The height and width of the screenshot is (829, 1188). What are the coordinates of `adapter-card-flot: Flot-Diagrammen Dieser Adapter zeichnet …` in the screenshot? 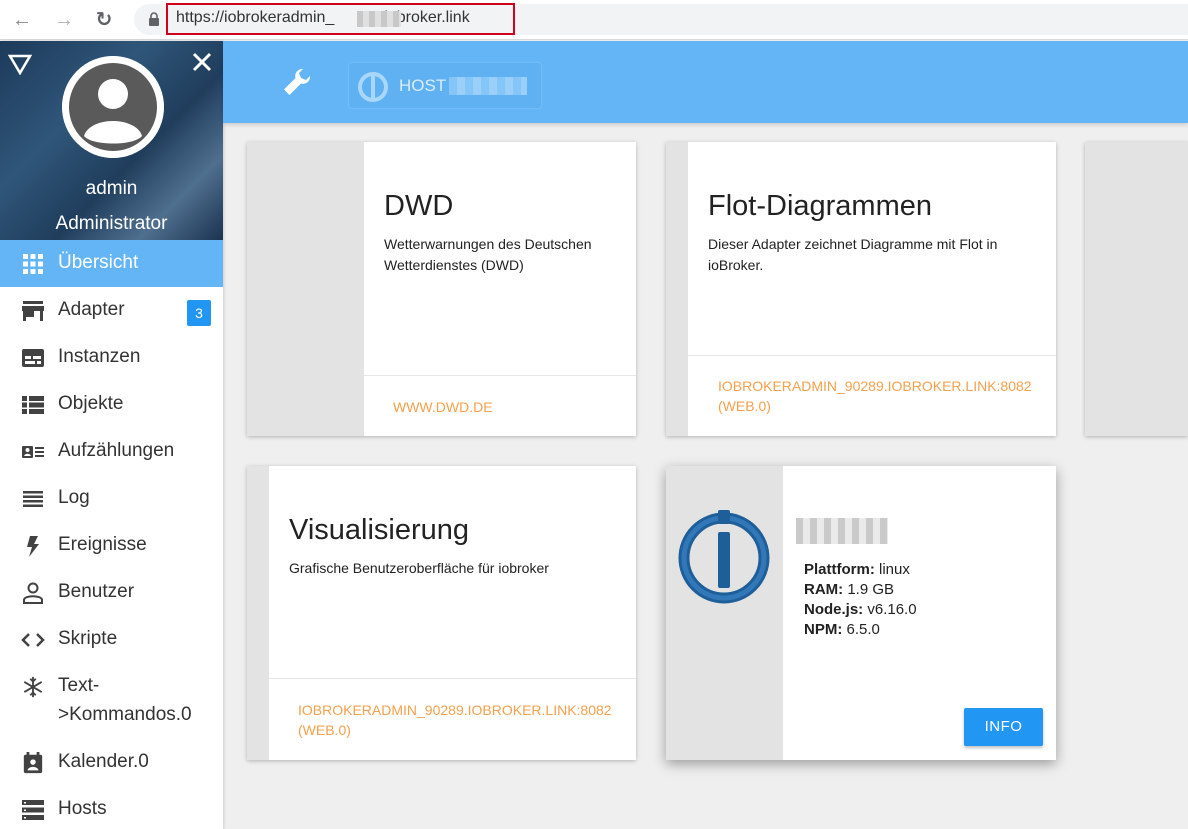 It's located at (861, 289).